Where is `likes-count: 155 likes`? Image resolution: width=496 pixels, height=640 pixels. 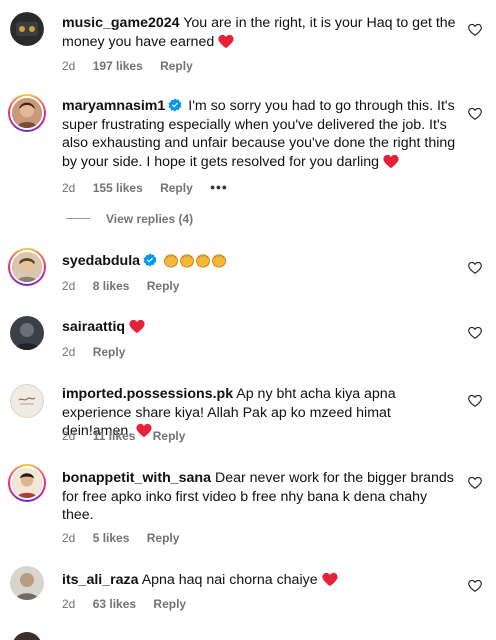
likes-count: 155 likes is located at coordinates (118, 188).